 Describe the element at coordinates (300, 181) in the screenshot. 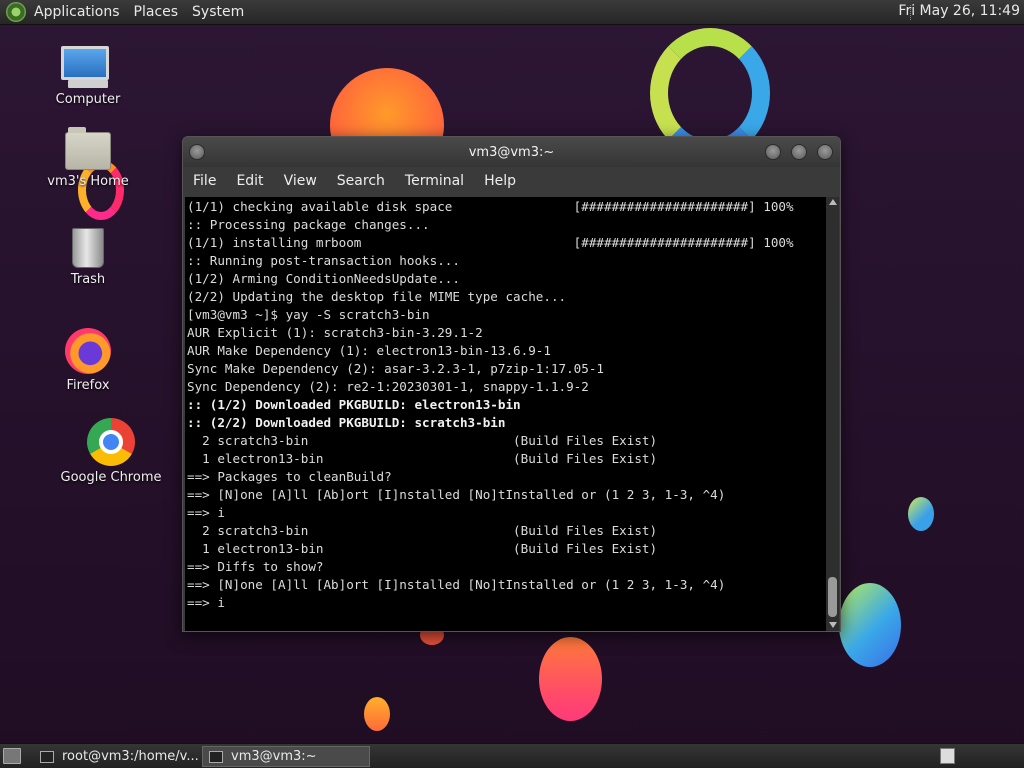

I see `menu-view: View` at that location.